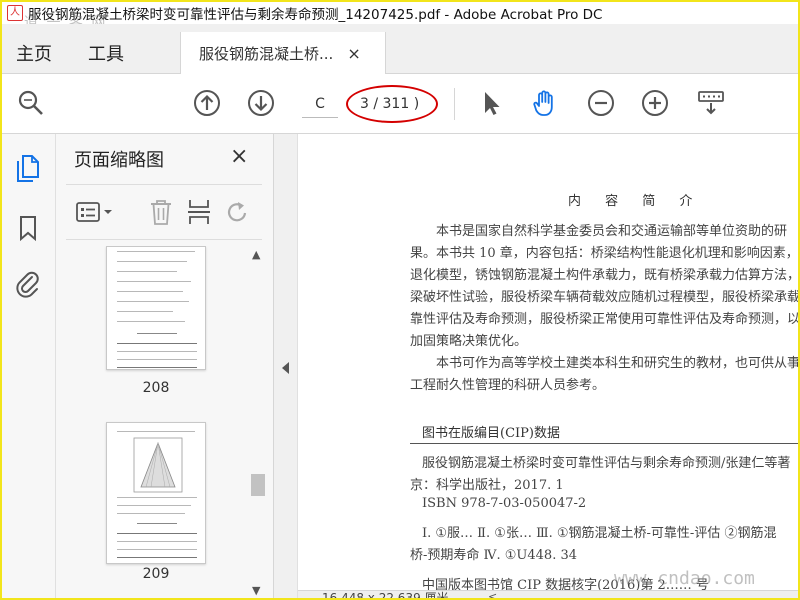 The height and width of the screenshot is (600, 800). I want to click on doc-text-line: 退化模型，锈蚀钢筋混凝土构件承载力，既有桥梁承载力估算方法，既, so click(604, 275).